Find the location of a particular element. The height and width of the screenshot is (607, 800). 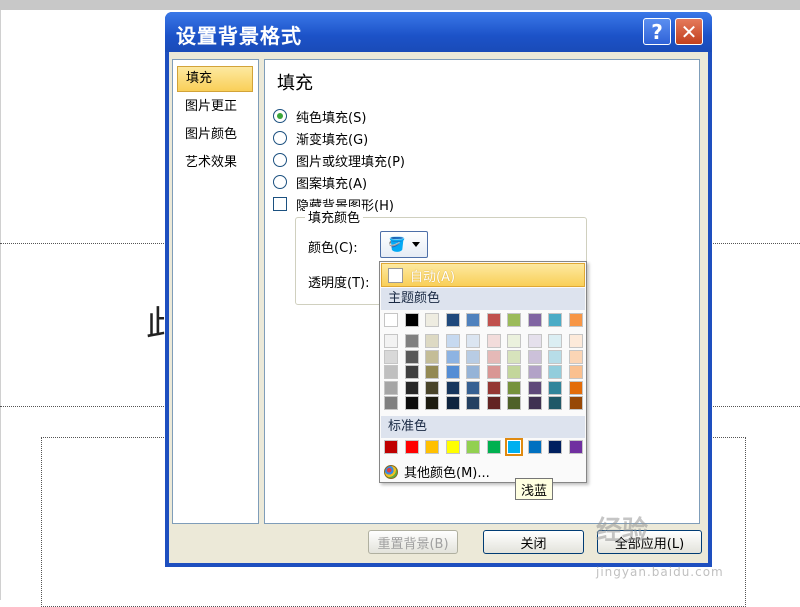

picture-fill-radio is located at coordinates (280, 160).